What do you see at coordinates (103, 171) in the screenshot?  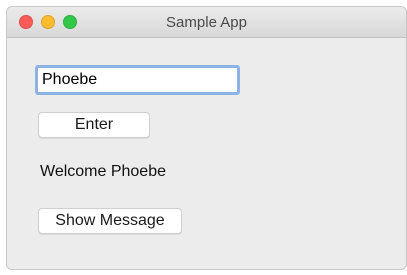 I see `welcome-message: Welcome Phoebe` at bounding box center [103, 171].